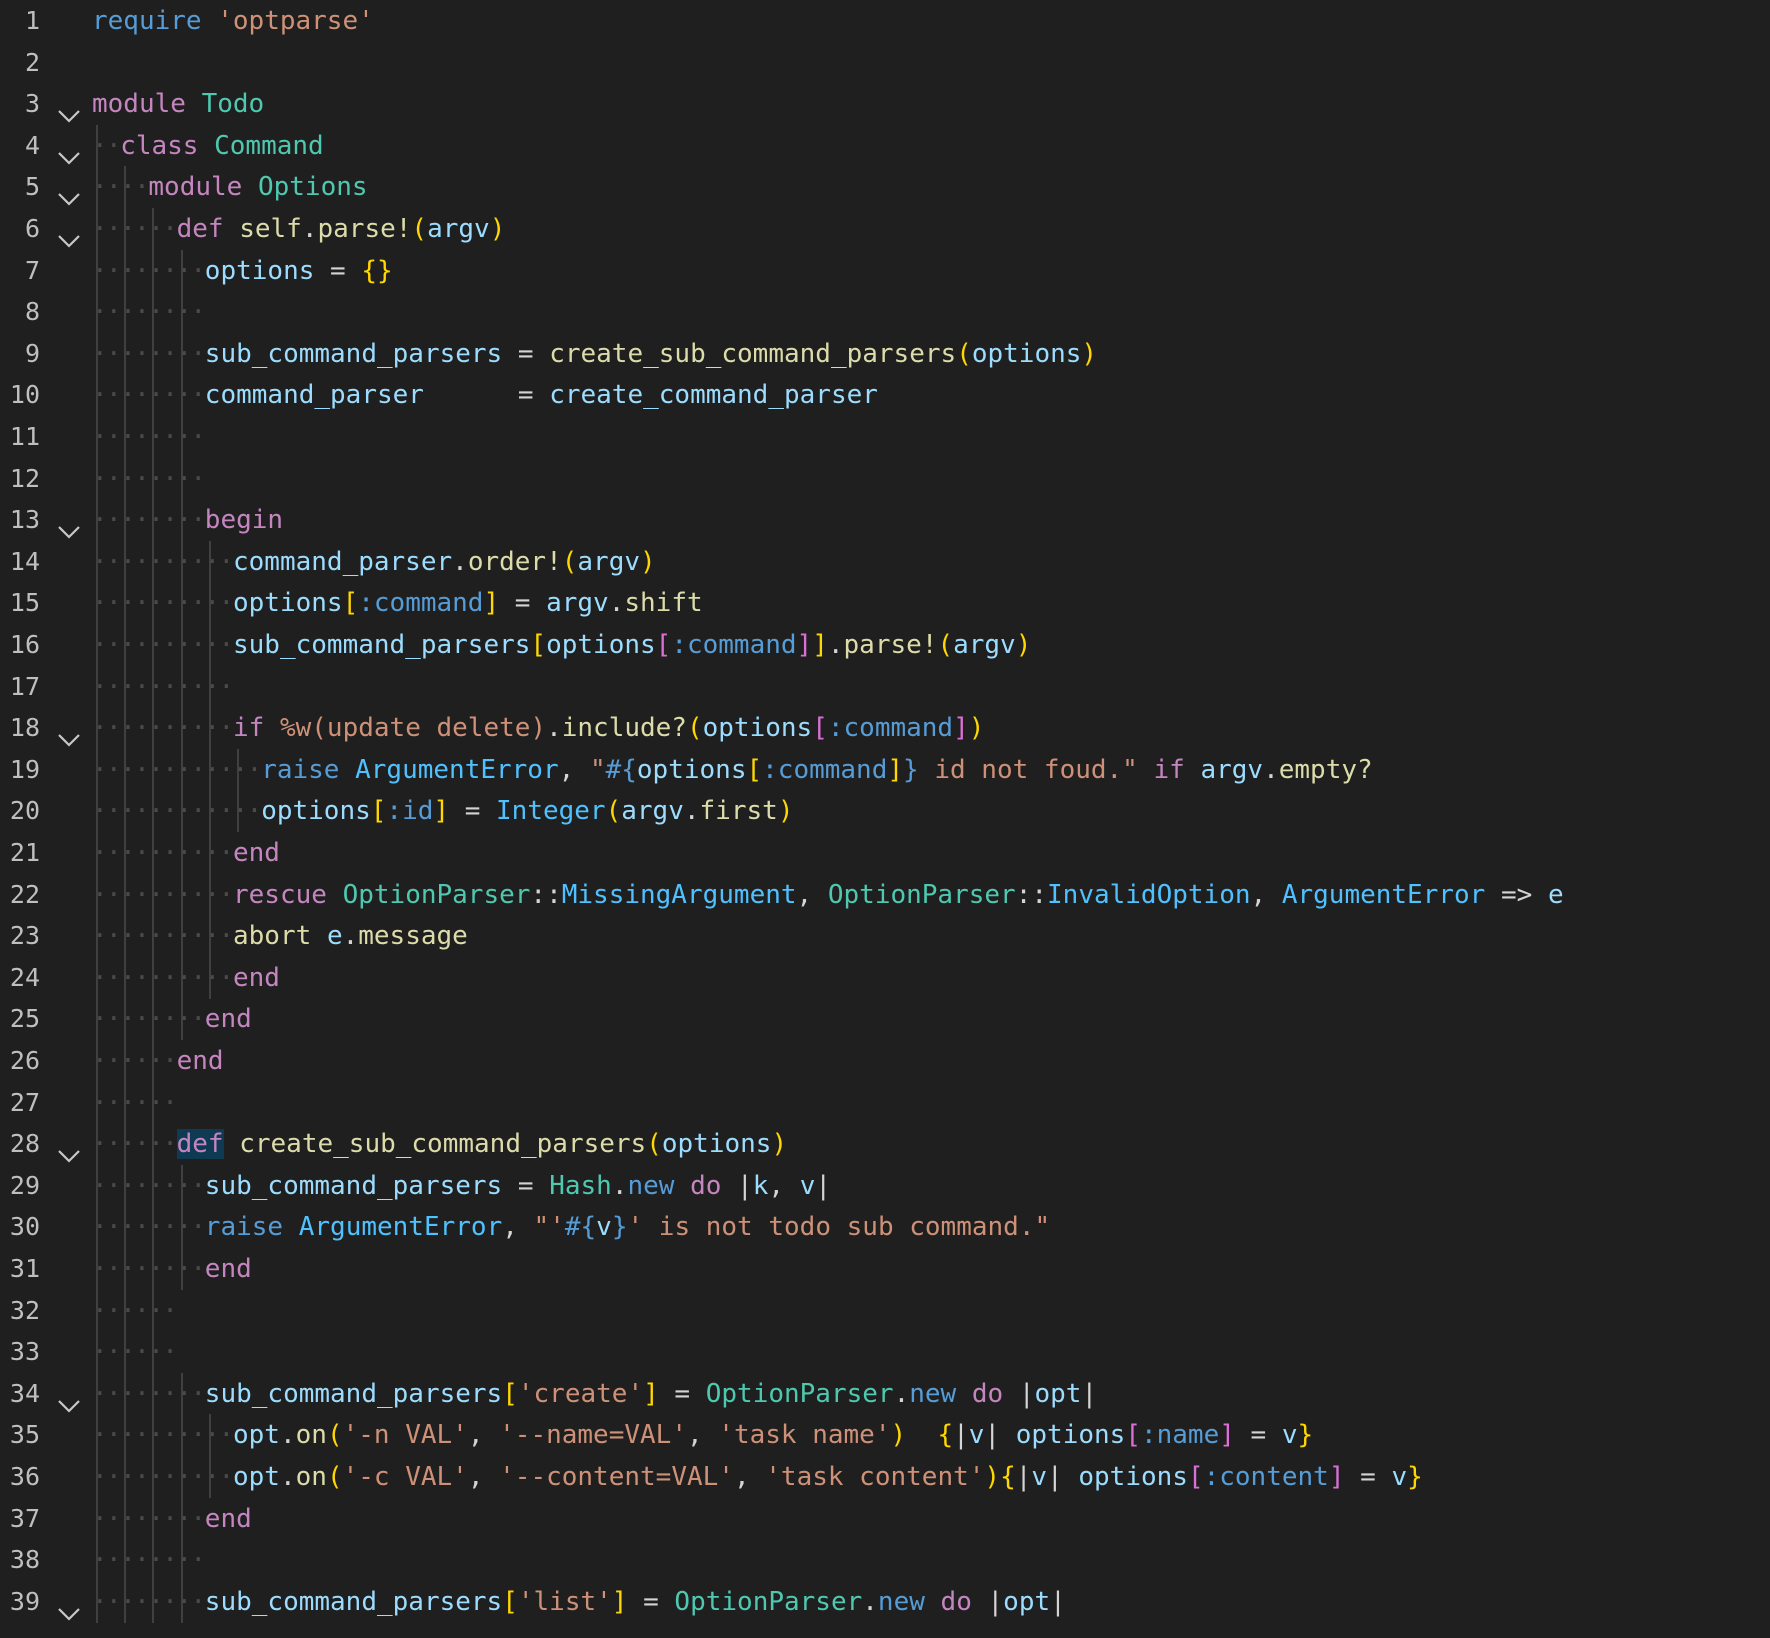 This screenshot has width=1770, height=1638. What do you see at coordinates (885, 187) in the screenshot?
I see `code-line: 5 ···· module Options` at bounding box center [885, 187].